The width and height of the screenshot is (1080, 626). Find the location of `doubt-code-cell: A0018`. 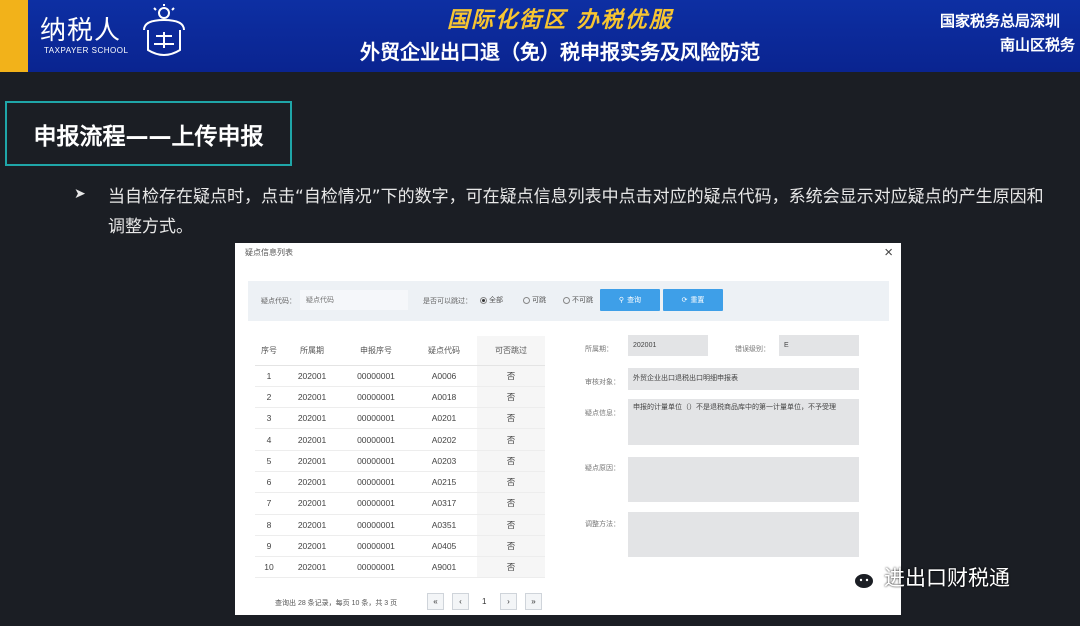

doubt-code-cell: A0018 is located at coordinates (444, 397).